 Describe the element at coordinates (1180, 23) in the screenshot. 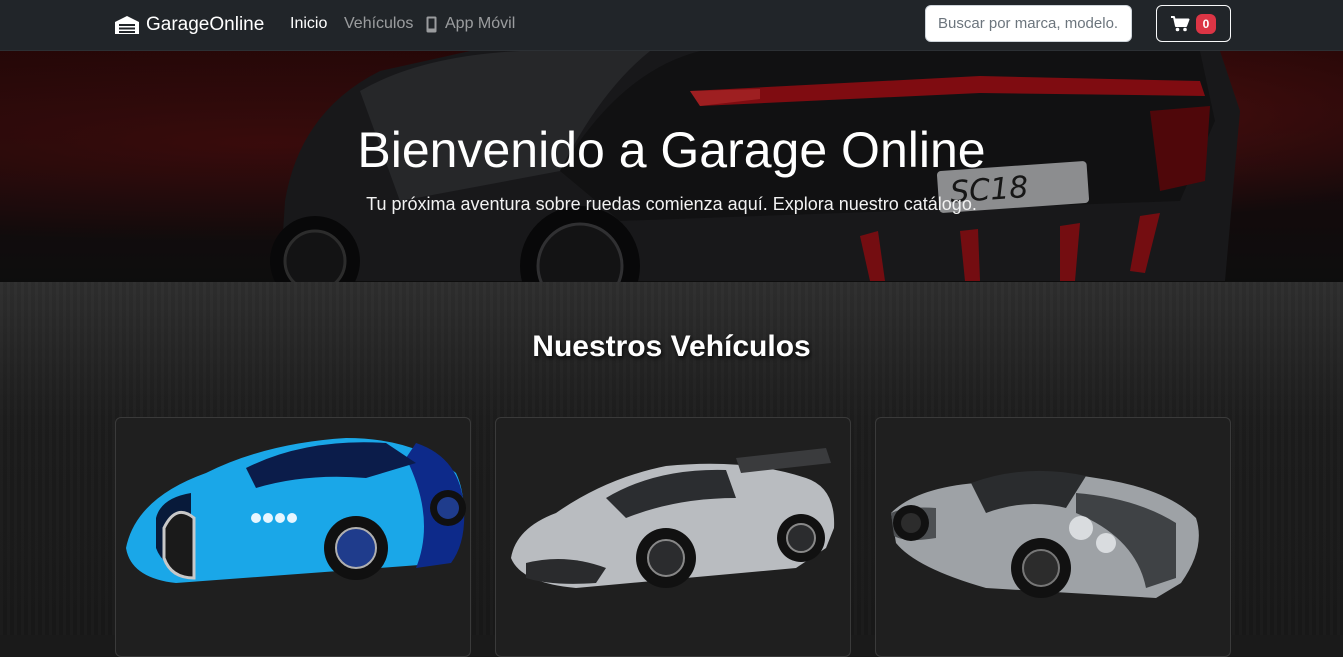

I see `shopping-cart-icon` at that location.